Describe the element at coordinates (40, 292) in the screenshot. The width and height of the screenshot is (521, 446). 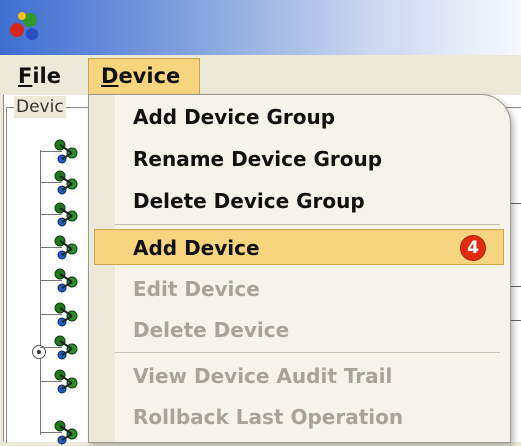
I see `tree-line` at that location.